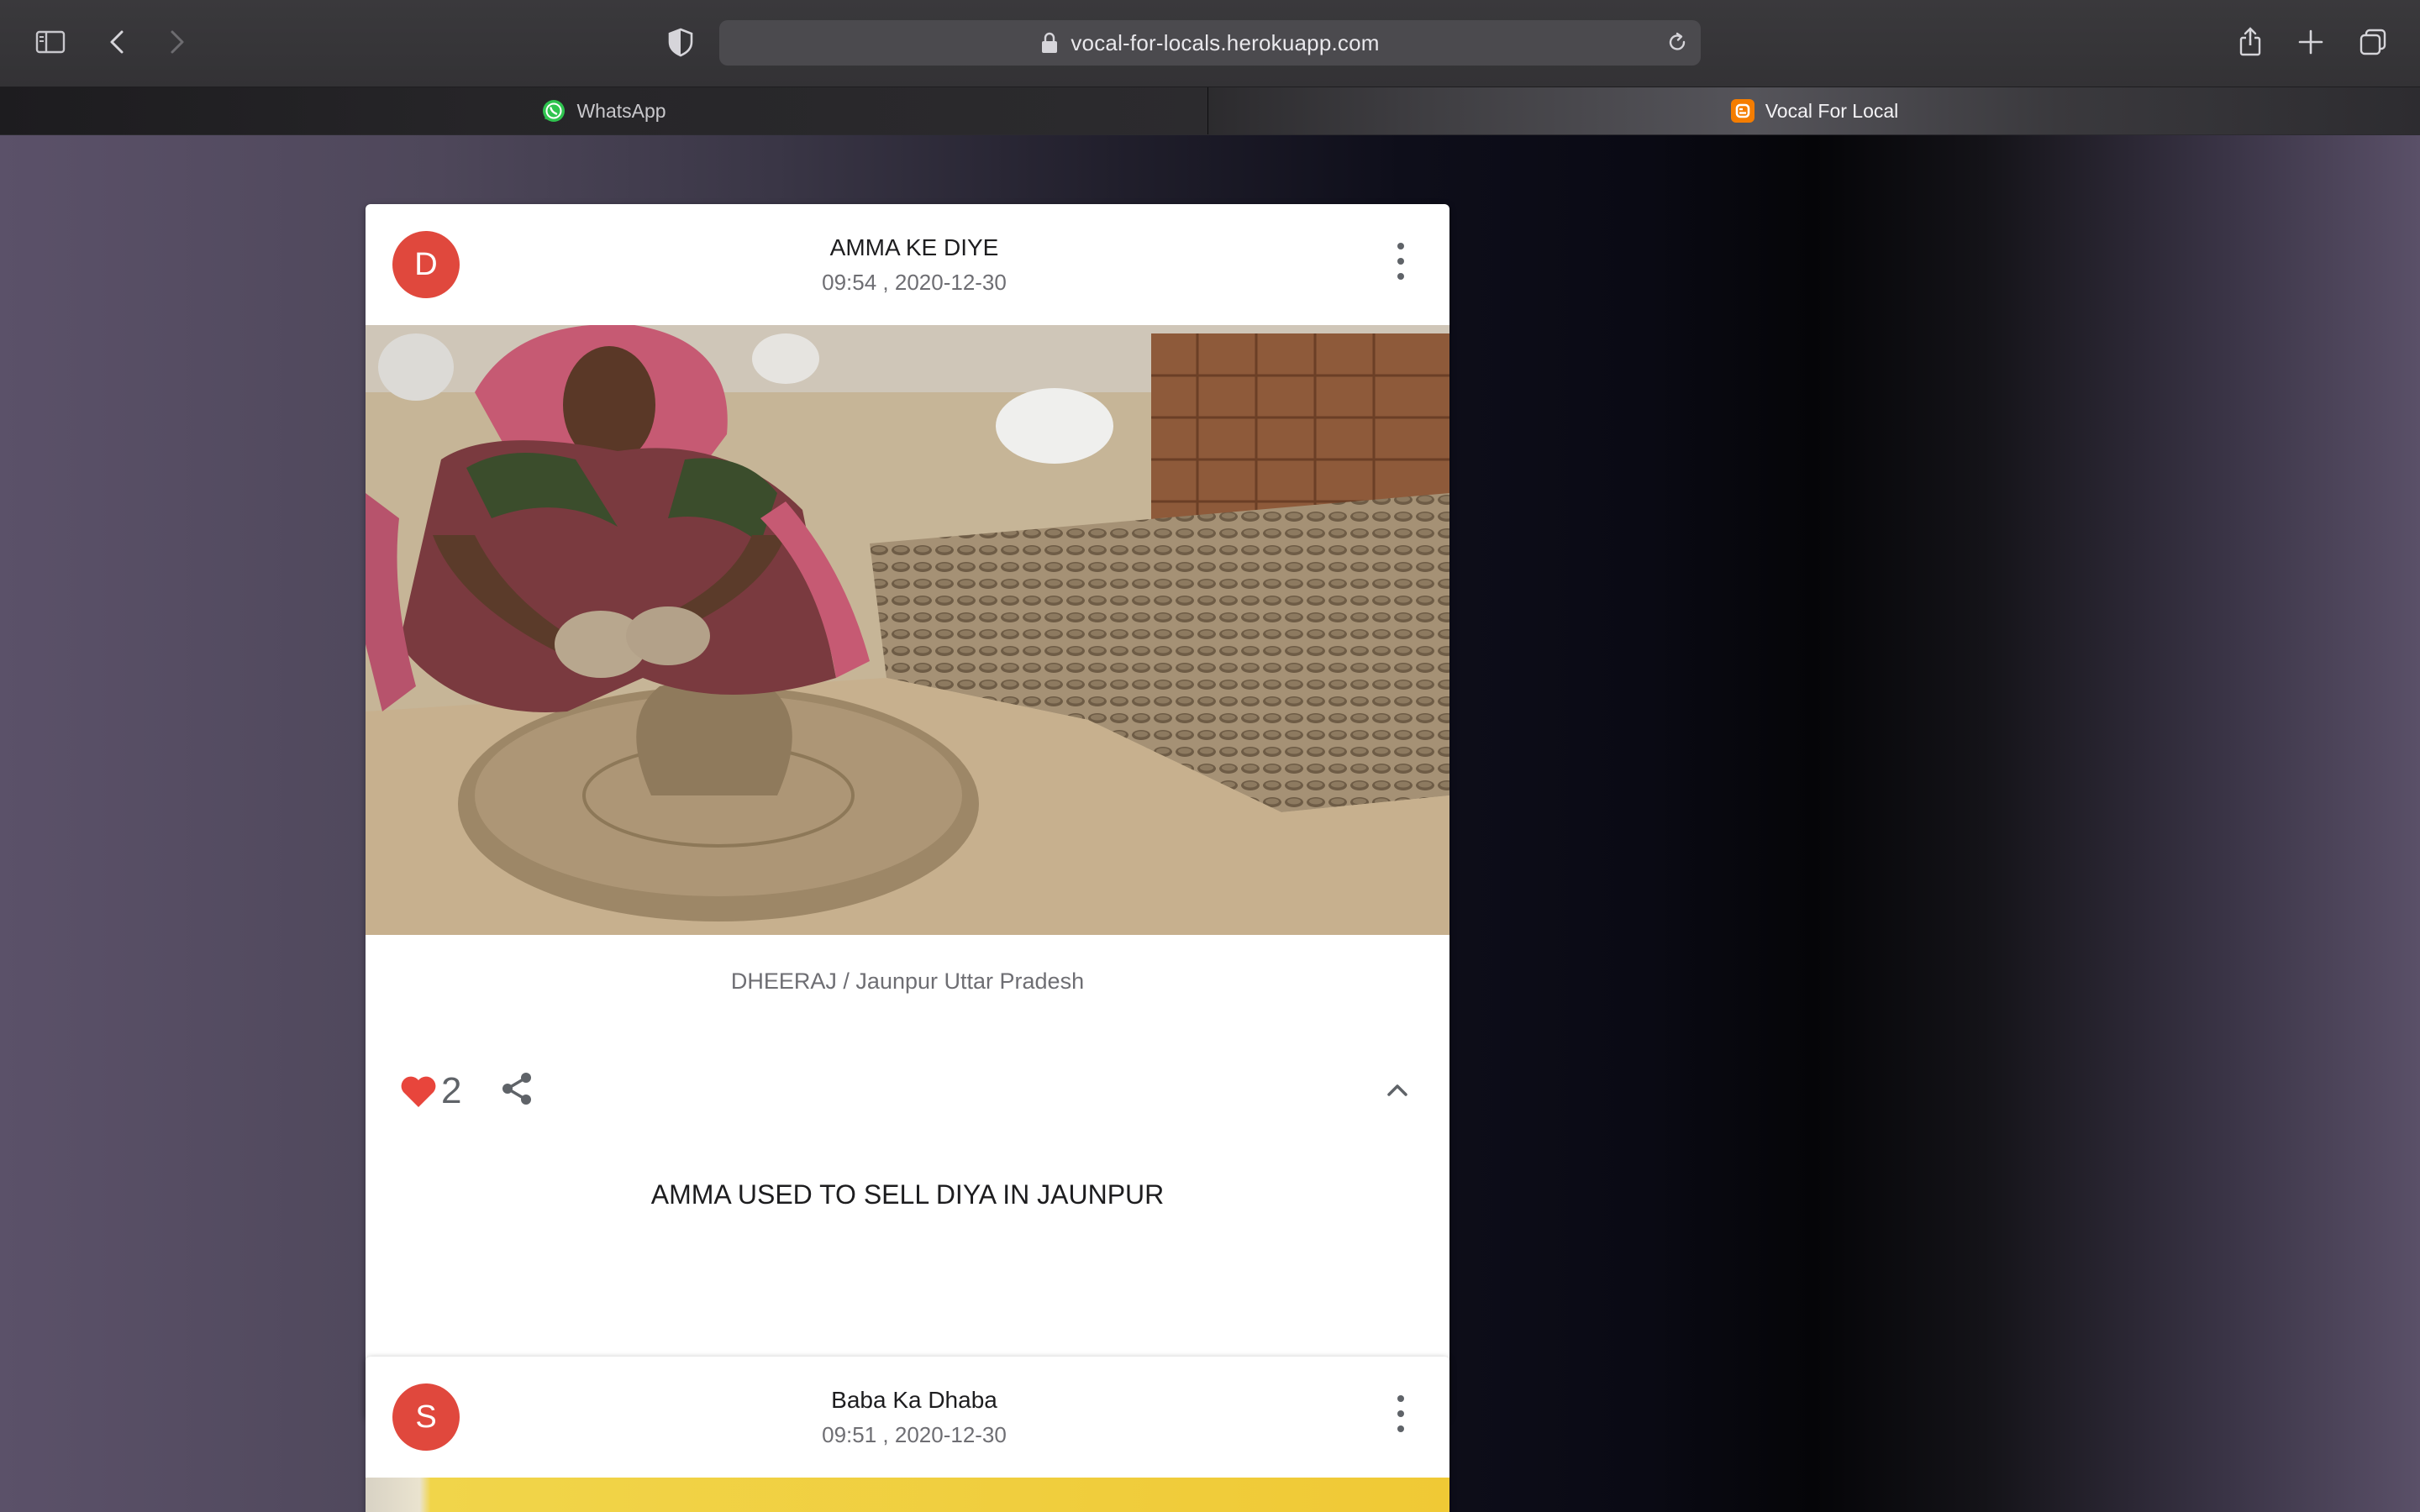 The height and width of the screenshot is (1512, 2420). I want to click on tab-label: WhatsApp, so click(621, 110).